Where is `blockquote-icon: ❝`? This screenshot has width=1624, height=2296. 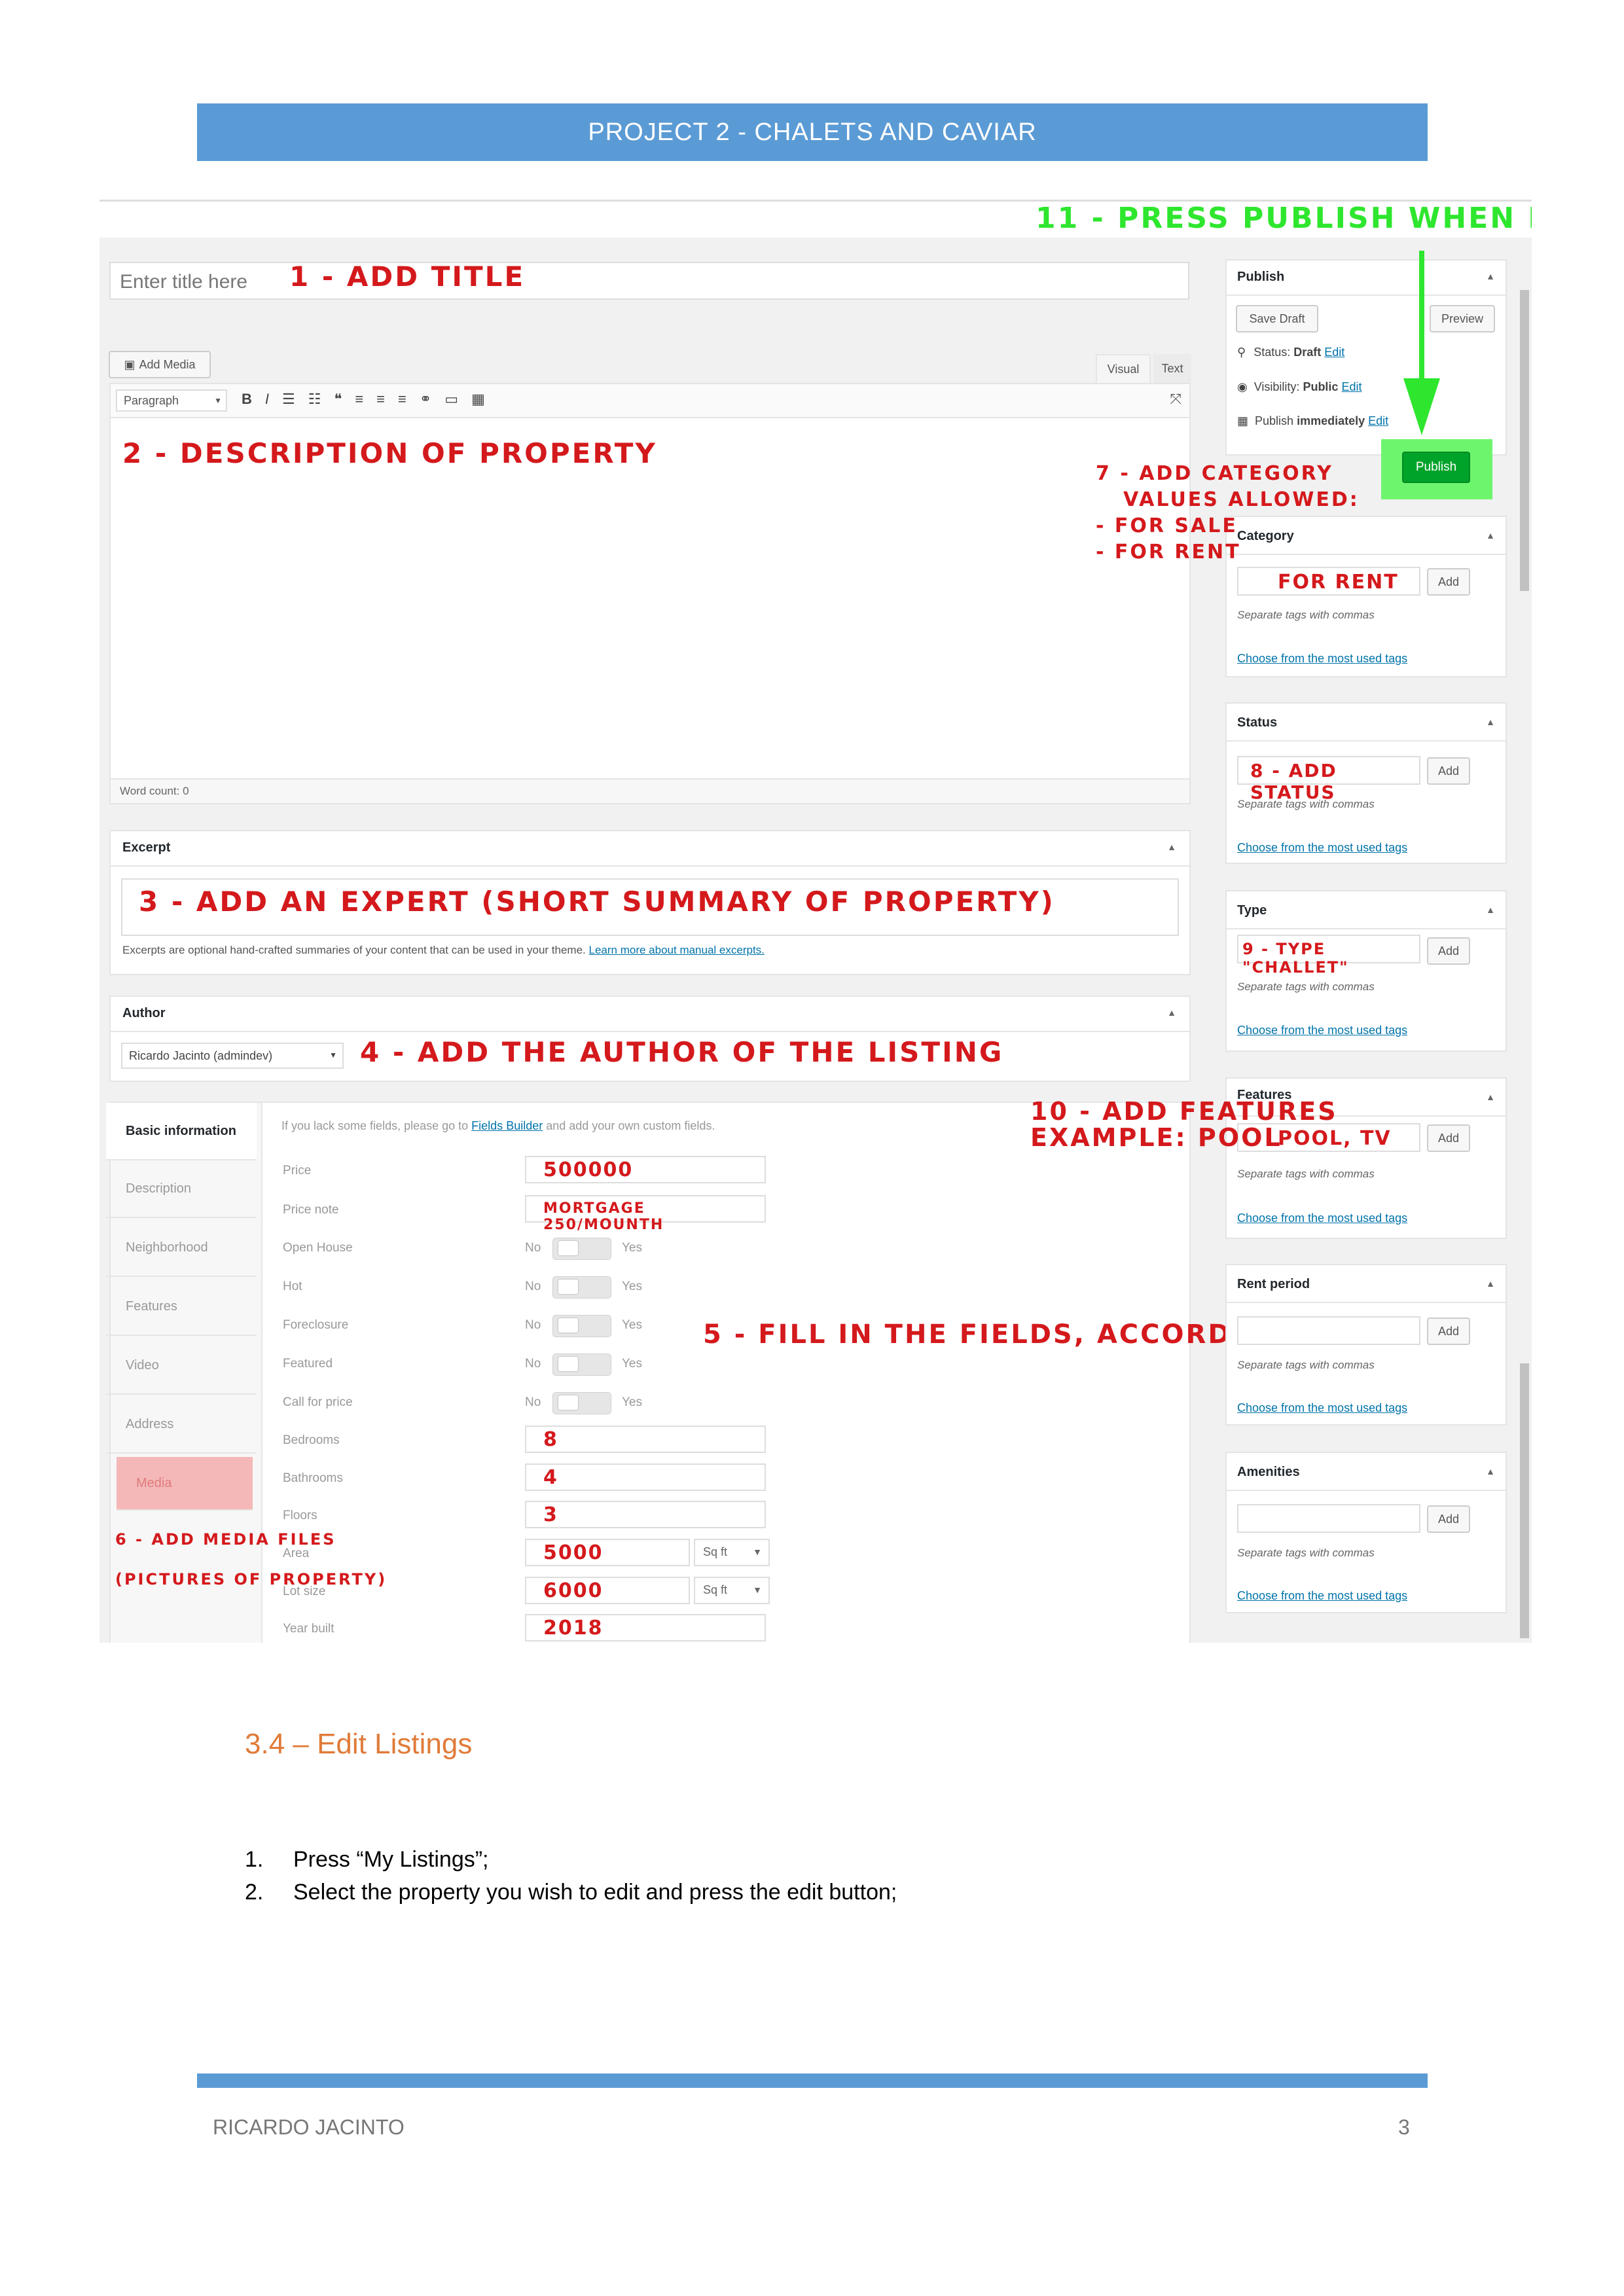 blockquote-icon: ❝ is located at coordinates (344, 399).